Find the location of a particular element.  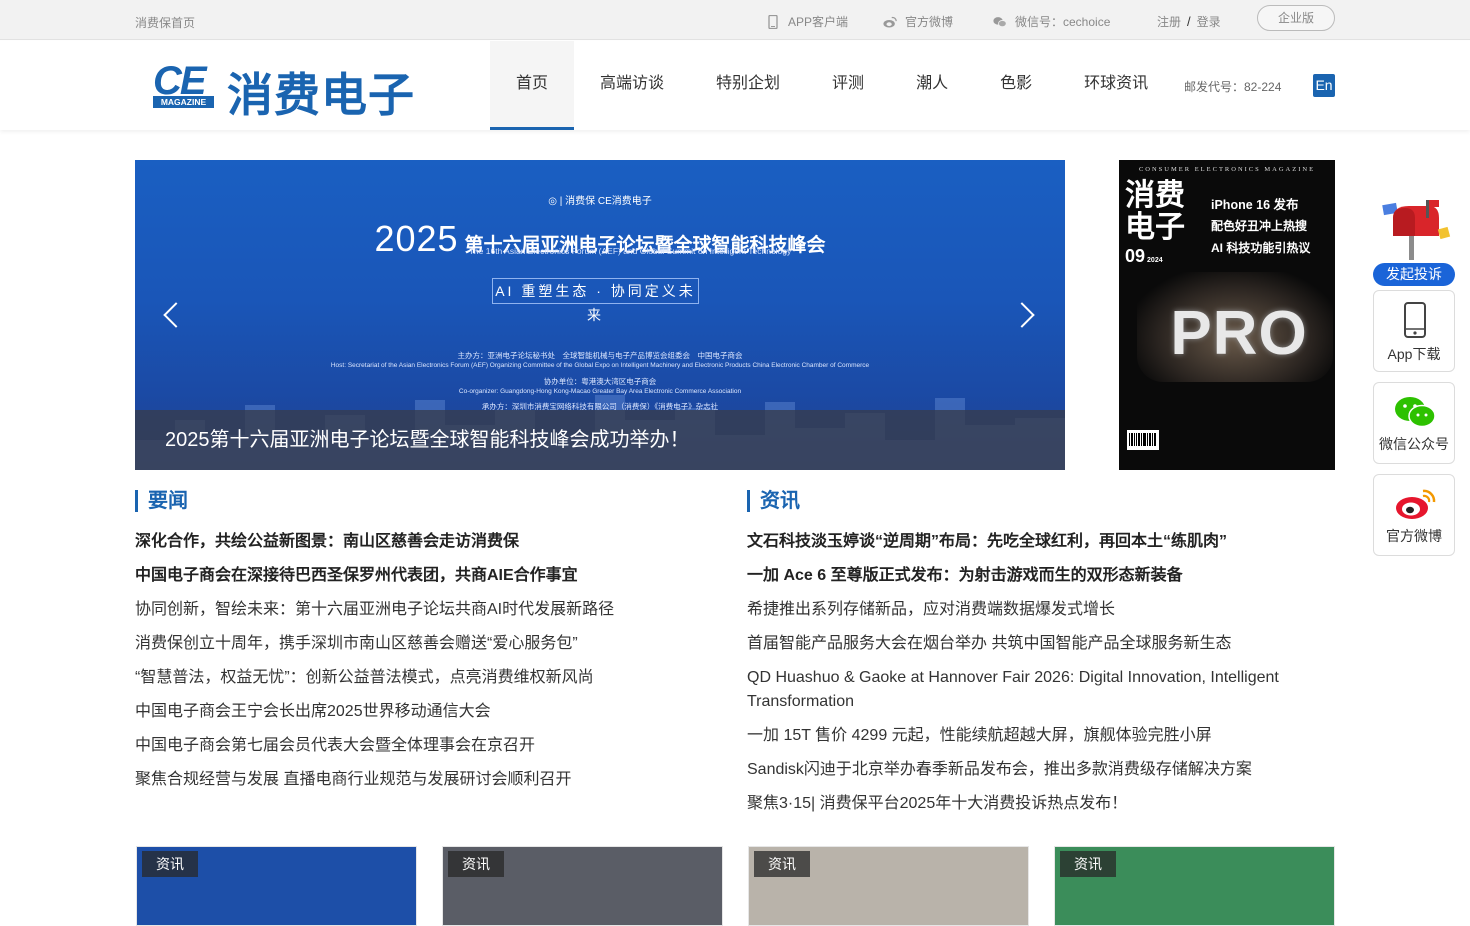

main-nav: 首页 高端访谈 特别企划 评测 潮人 色影 环球资讯 is located at coordinates (832, 85).